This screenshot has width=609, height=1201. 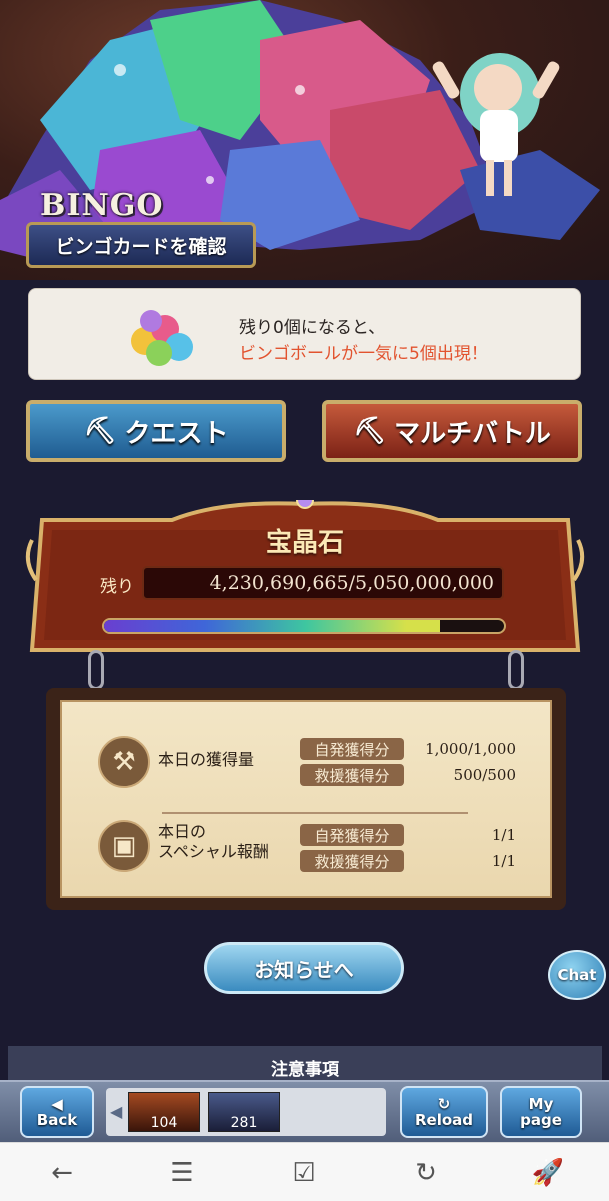 I want to click on reload-button: ↻ Reload, so click(x=444, y=1112).